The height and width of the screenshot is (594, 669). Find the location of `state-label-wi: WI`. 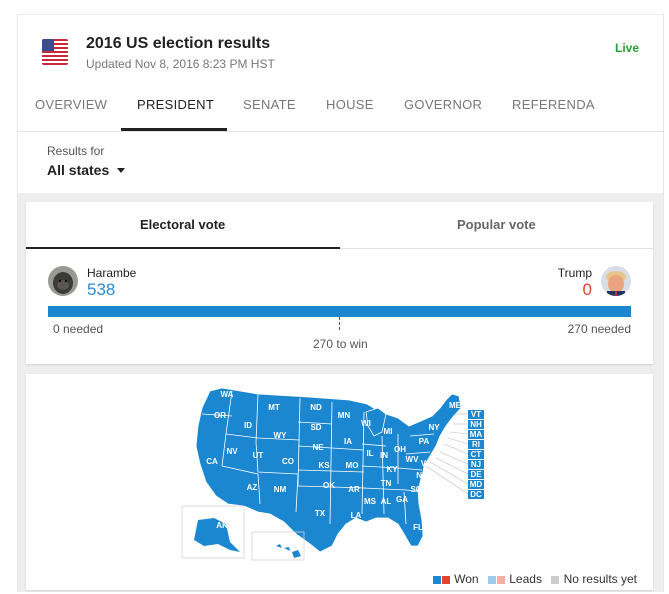

state-label-wi: WI is located at coordinates (366, 423).